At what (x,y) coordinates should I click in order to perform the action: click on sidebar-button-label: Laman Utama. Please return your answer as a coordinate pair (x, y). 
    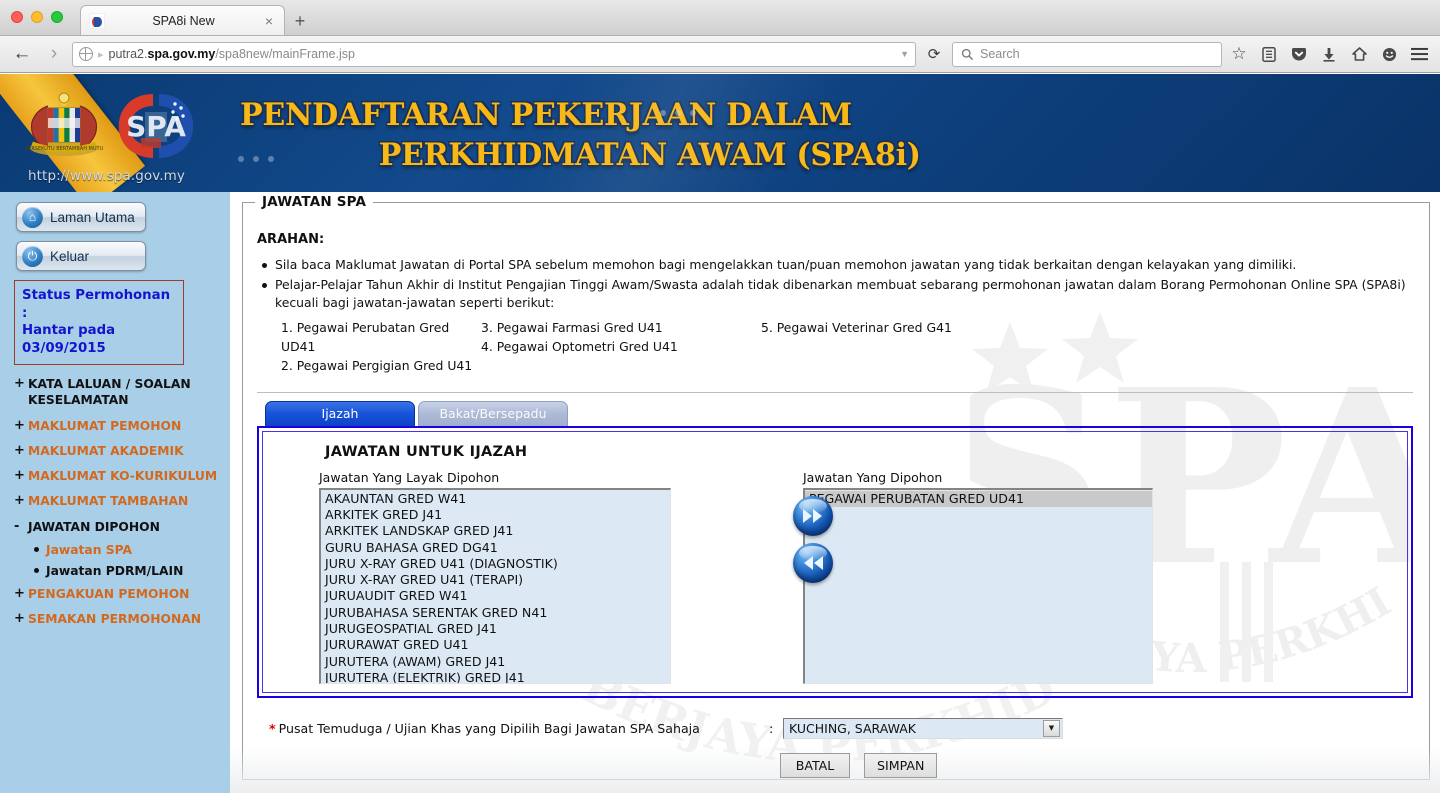
    Looking at the image, I should click on (92, 217).